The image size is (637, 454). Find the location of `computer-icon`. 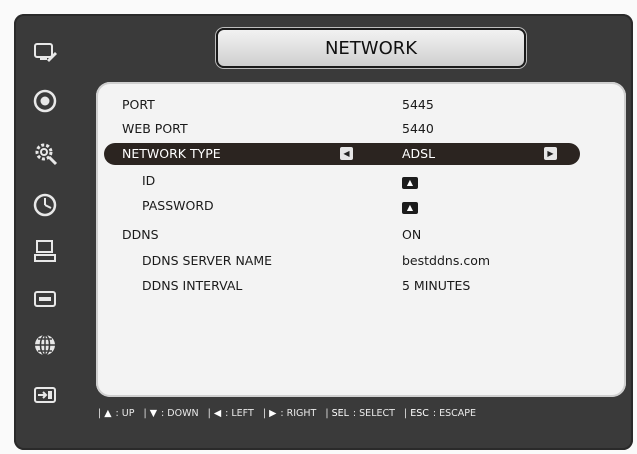

computer-icon is located at coordinates (45, 251).